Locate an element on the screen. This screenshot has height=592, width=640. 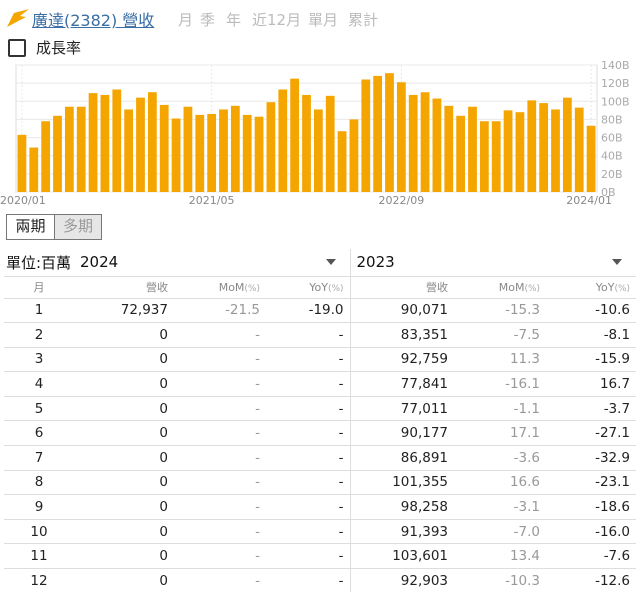
table-row: 9 0- -98,258 -3.1 -18.6 is located at coordinates (320, 507).